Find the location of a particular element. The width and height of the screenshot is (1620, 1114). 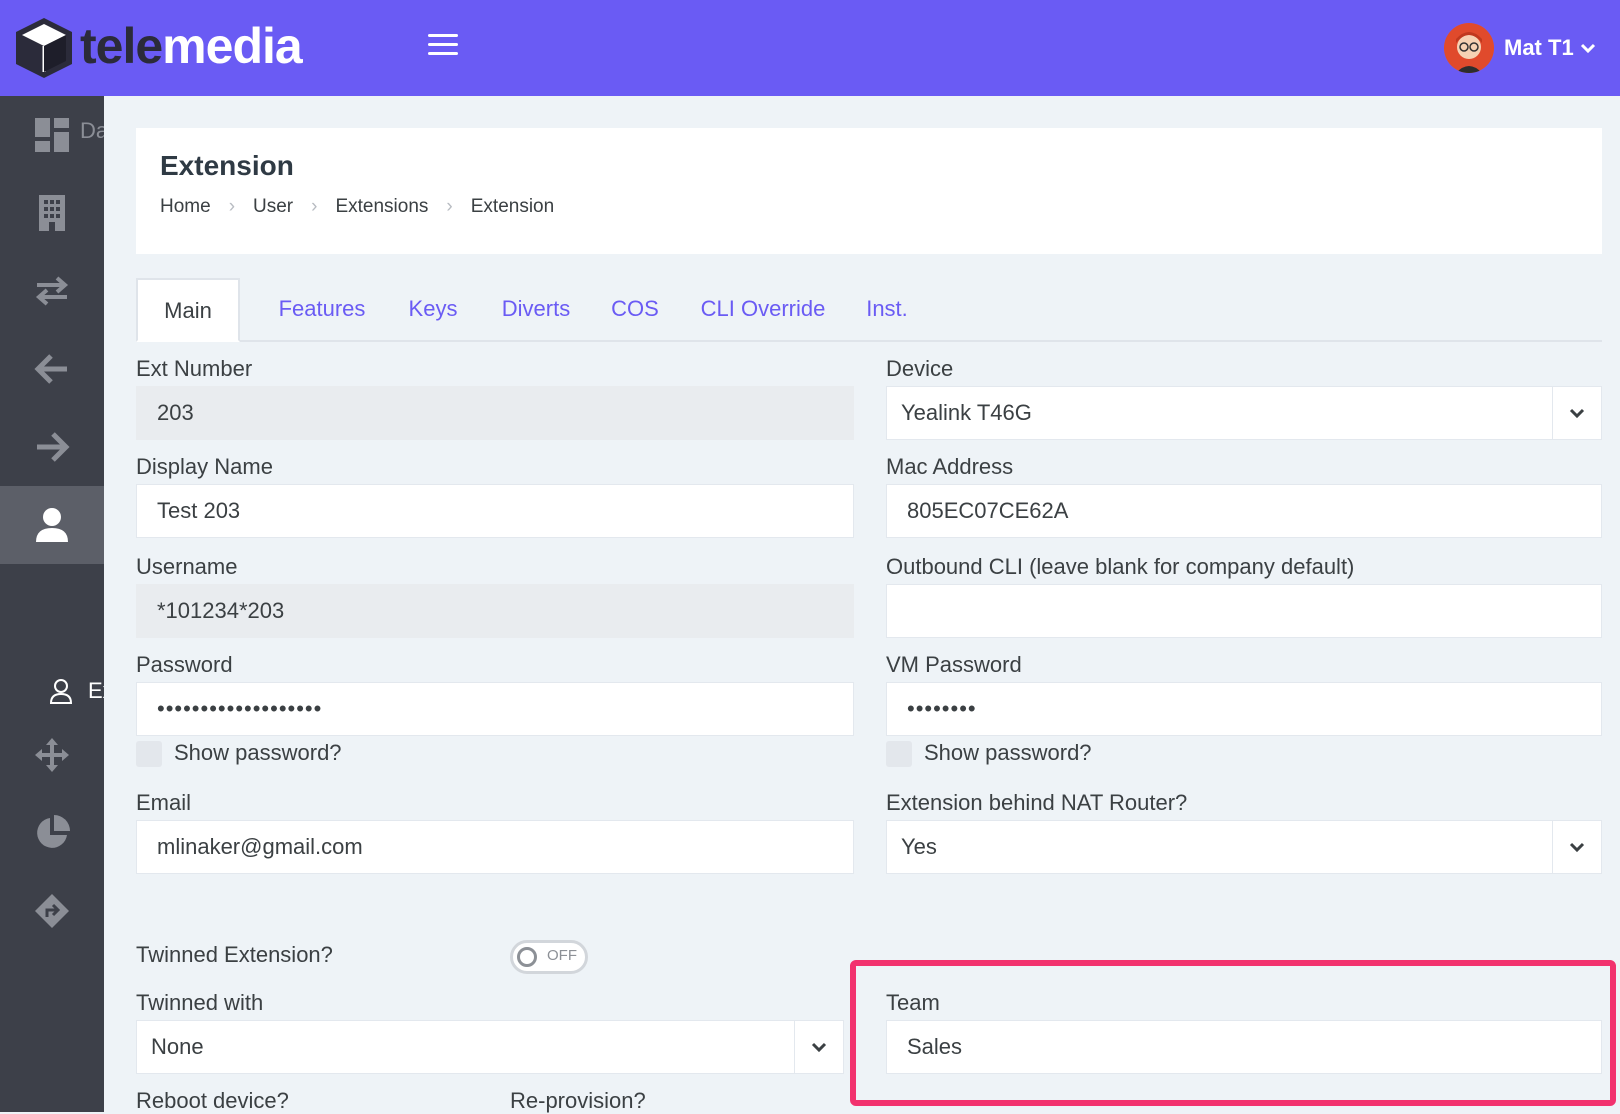

tab-diverts: Diverts is located at coordinates (536, 309).